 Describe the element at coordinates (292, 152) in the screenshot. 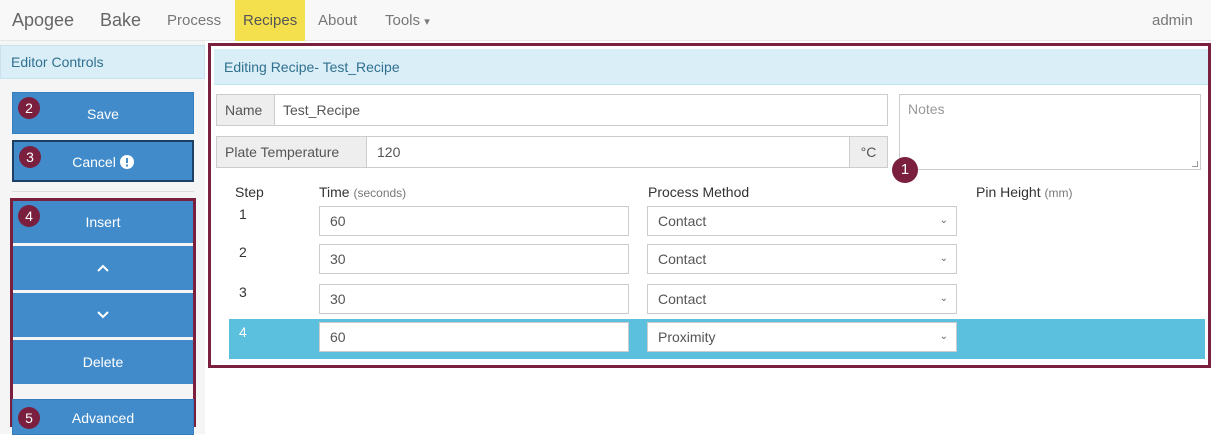

I see `plate-temperature-label: Plate Temperature` at that location.